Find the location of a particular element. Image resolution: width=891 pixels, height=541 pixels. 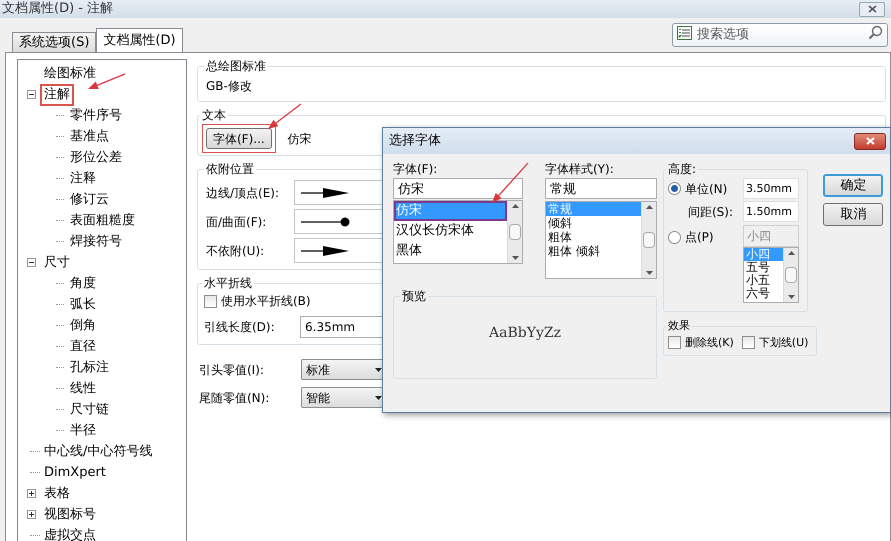

group-title: 总绘图标准 is located at coordinates (236, 66).